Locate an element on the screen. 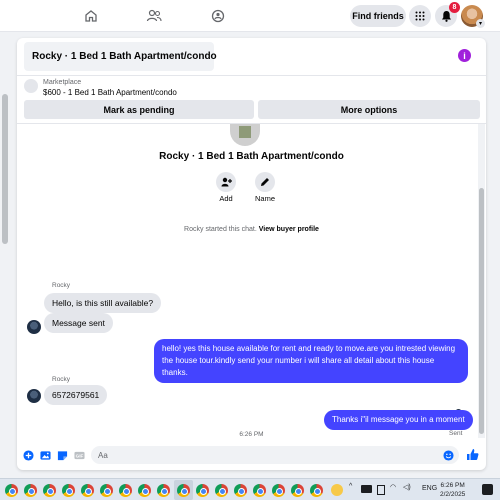 This screenshot has height=500, width=500. thumbs-up-icon is located at coordinates (472, 454).